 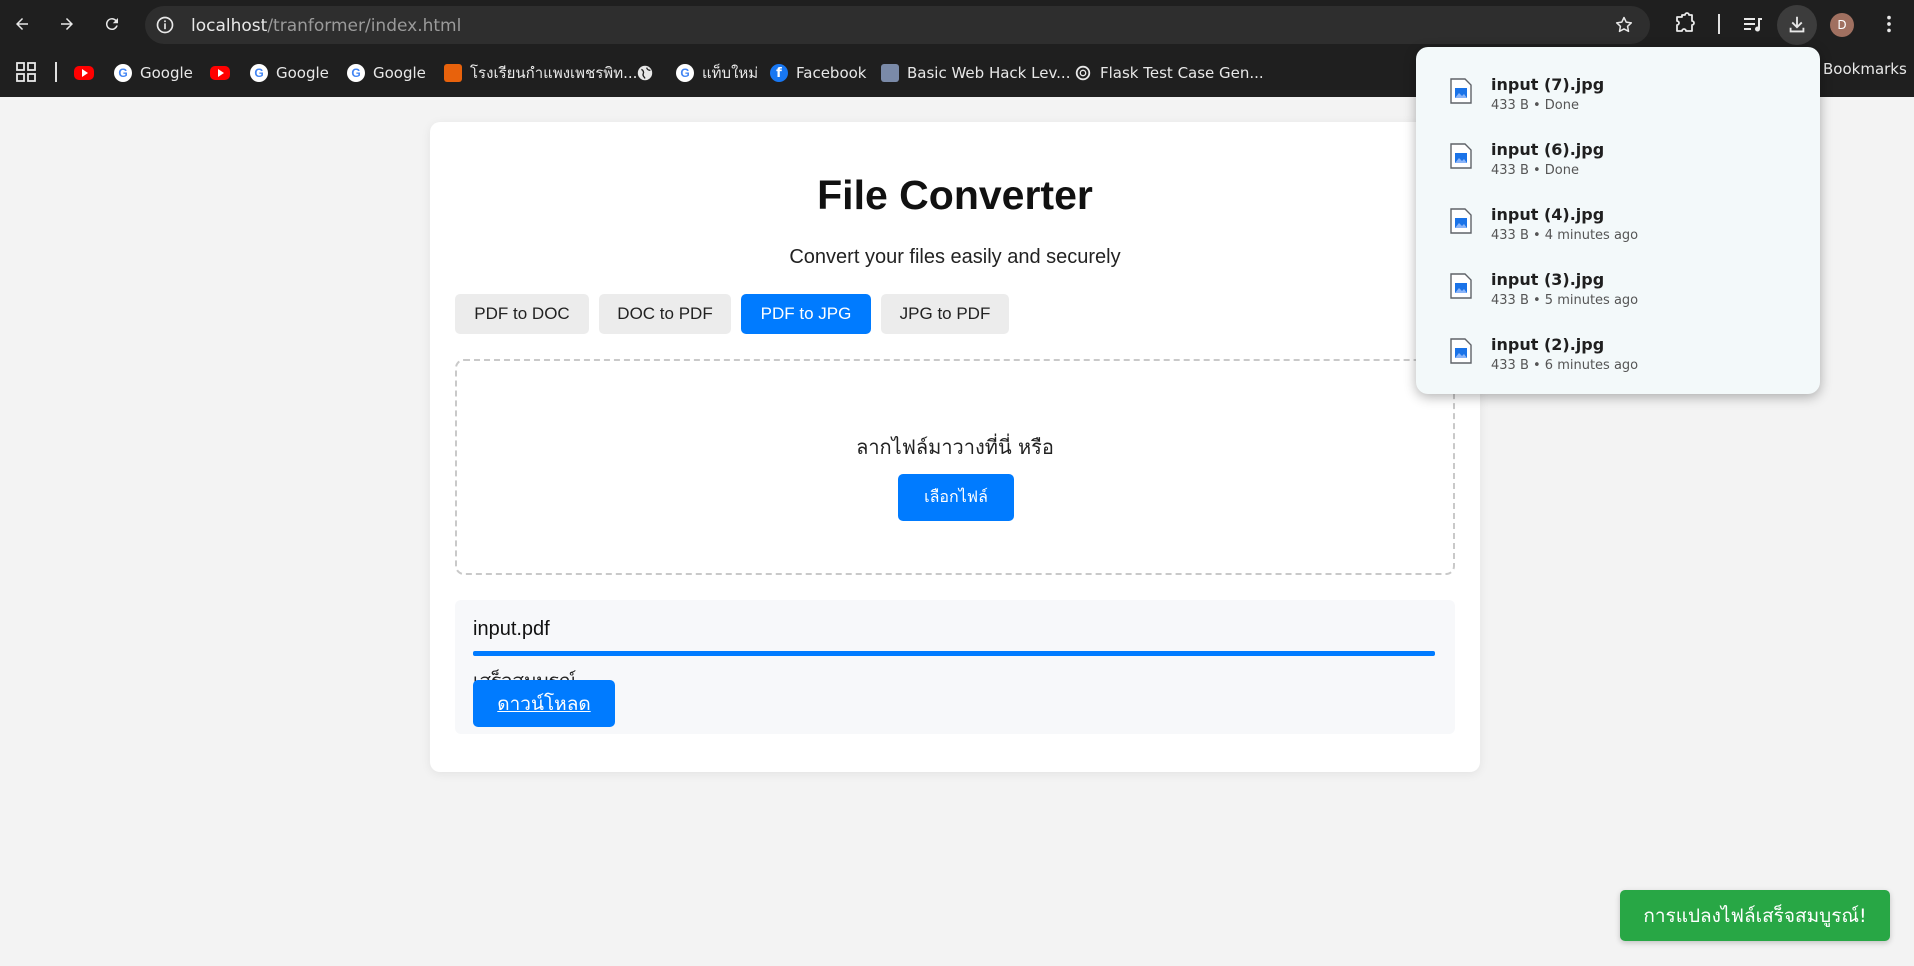 I want to click on browser-toolbar: localhost/tranformer/index.html D, so click(x=957, y=24).